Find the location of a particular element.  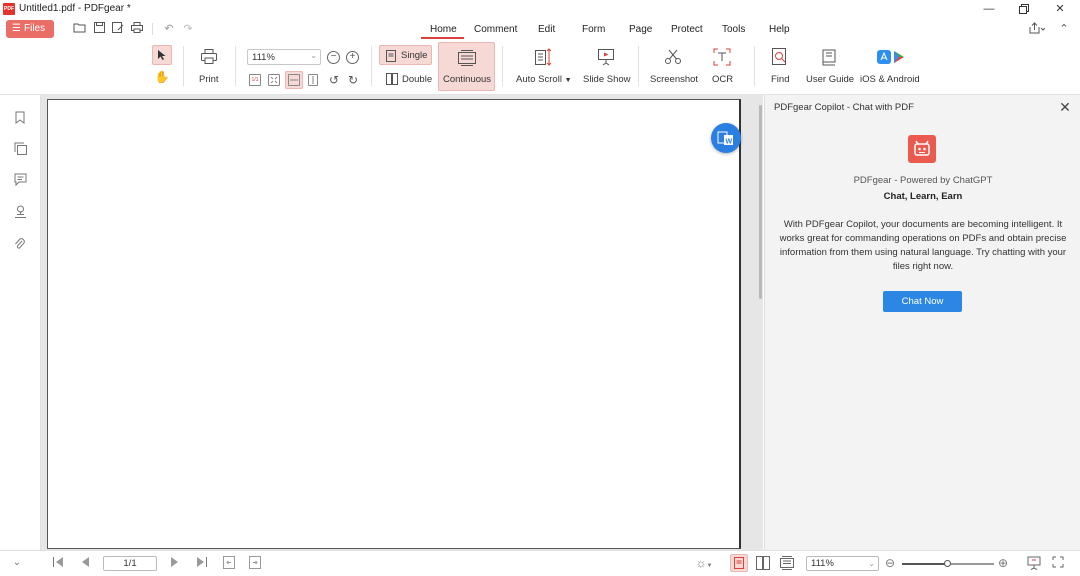

zoom-status-select: 111% ⌄ is located at coordinates (842, 563).